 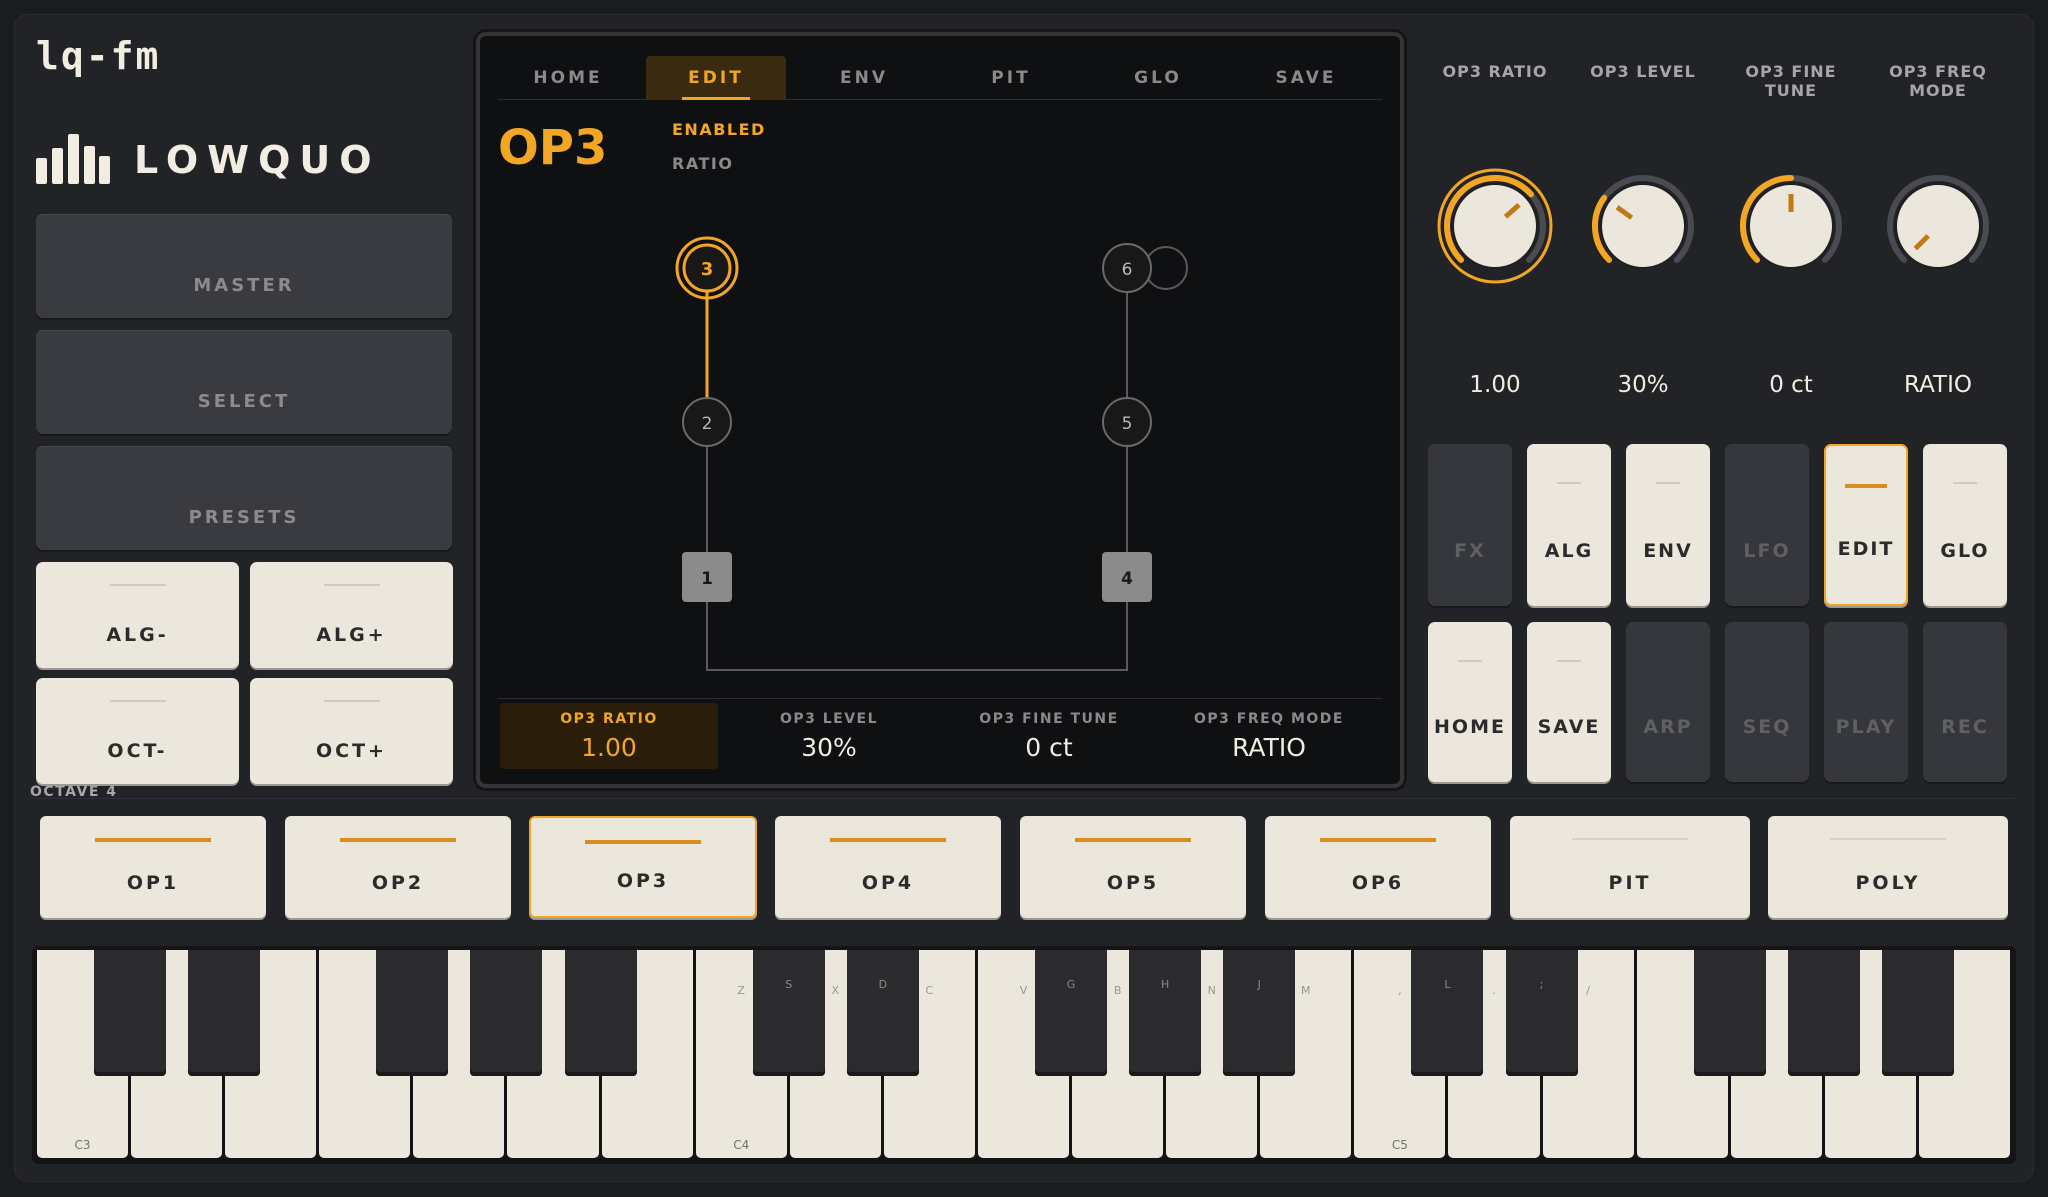 What do you see at coordinates (1767, 525) in the screenshot?
I see `pad-lfo: LFO` at bounding box center [1767, 525].